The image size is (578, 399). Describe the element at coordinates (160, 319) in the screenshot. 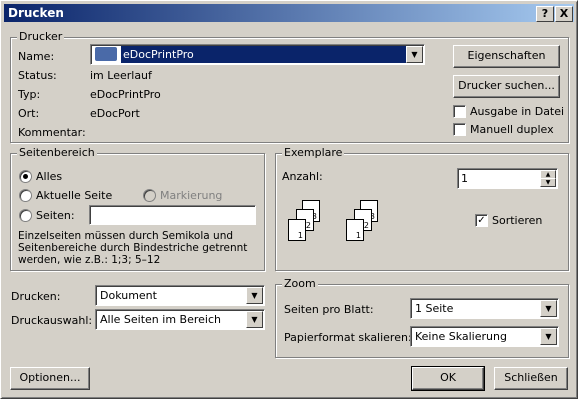

I see `print-selection-value: Alle Seiten im Bereich` at that location.